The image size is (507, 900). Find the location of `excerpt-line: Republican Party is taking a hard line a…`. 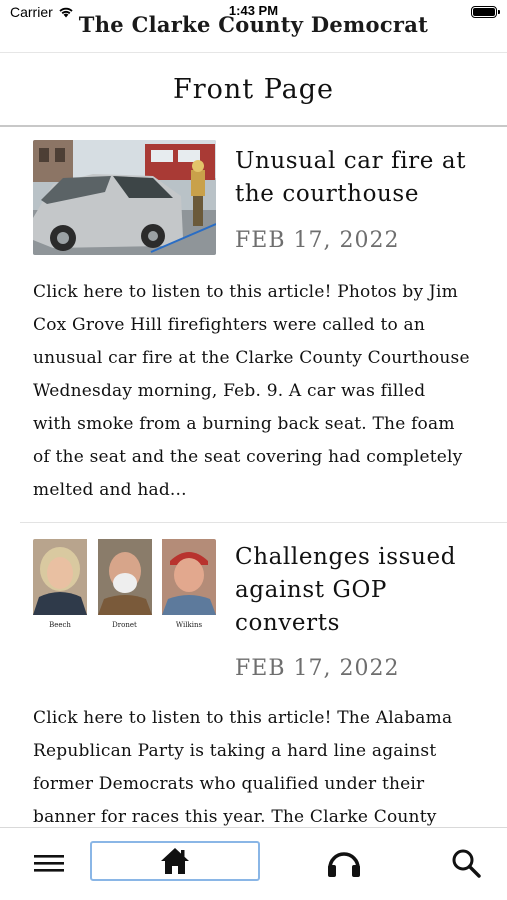

excerpt-line: Republican Party is taking a hard line a… is located at coordinates (235, 751).